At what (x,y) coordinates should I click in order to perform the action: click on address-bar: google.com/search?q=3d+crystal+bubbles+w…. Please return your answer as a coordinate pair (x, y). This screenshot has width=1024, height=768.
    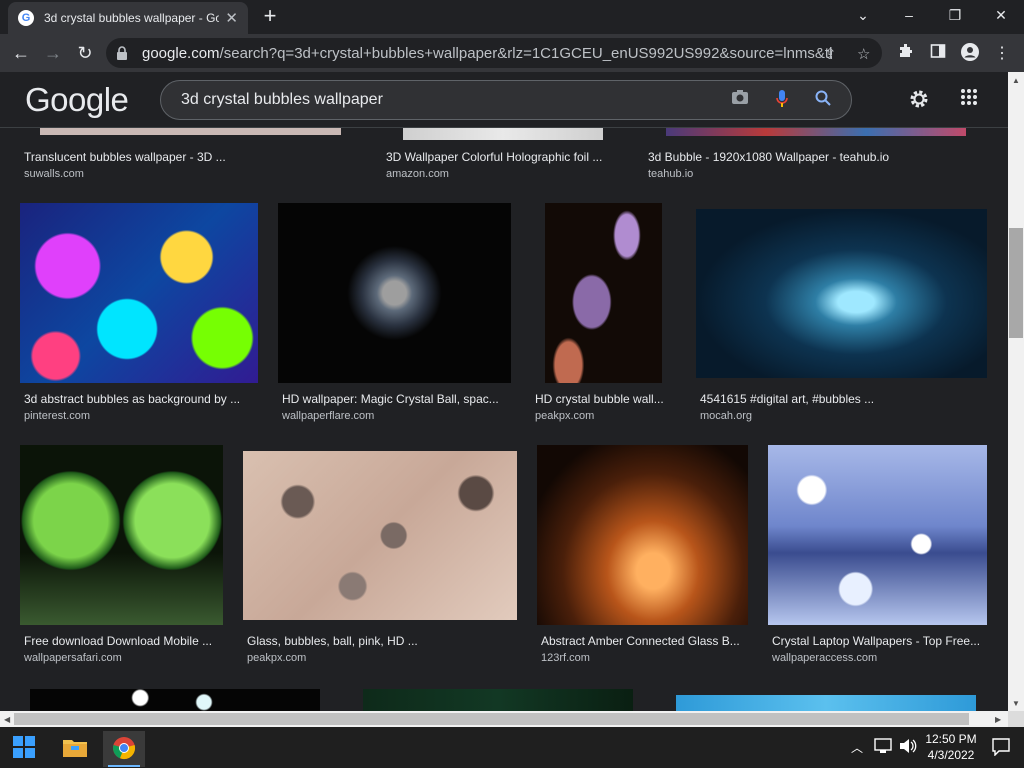
    Looking at the image, I should click on (494, 53).